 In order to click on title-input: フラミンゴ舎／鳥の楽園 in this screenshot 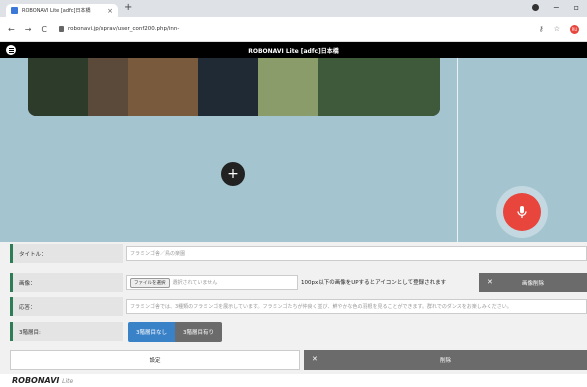, I will do `click(356, 253)`.